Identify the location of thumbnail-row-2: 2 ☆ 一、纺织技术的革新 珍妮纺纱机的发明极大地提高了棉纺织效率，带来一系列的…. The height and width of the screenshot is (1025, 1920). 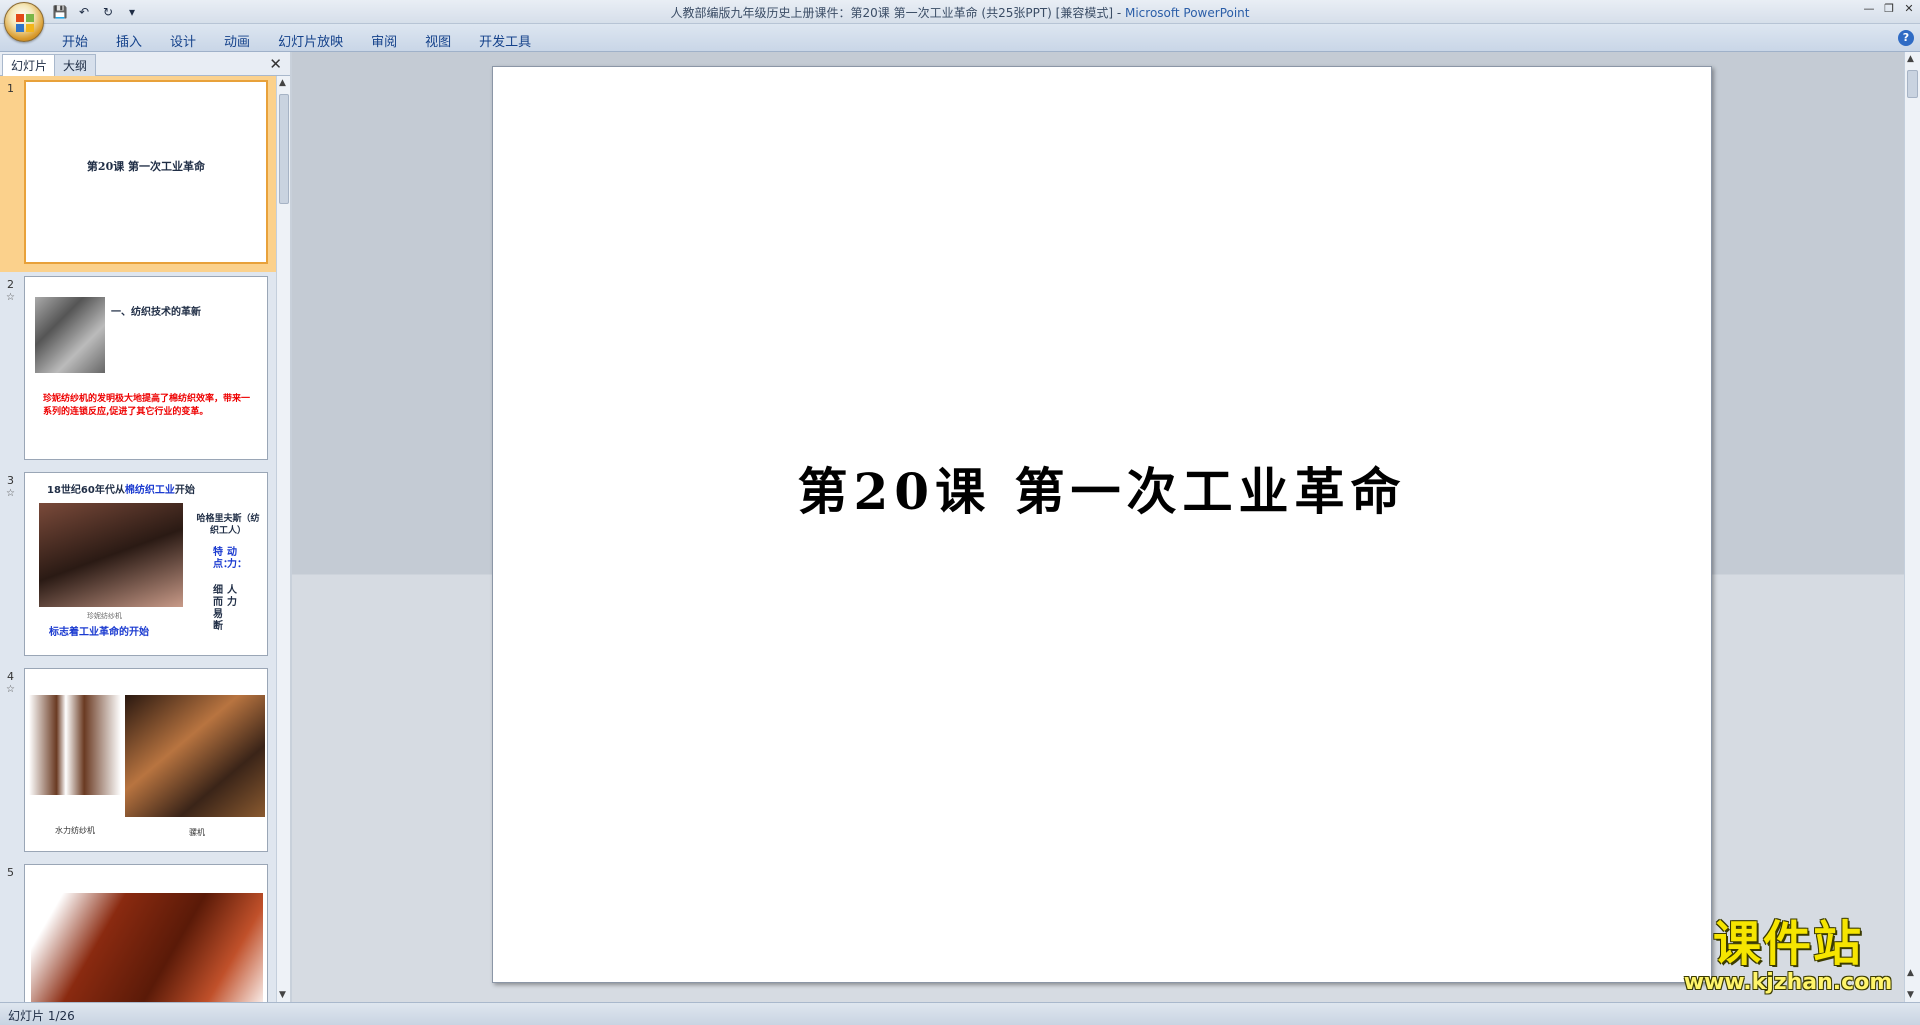
(138, 370).